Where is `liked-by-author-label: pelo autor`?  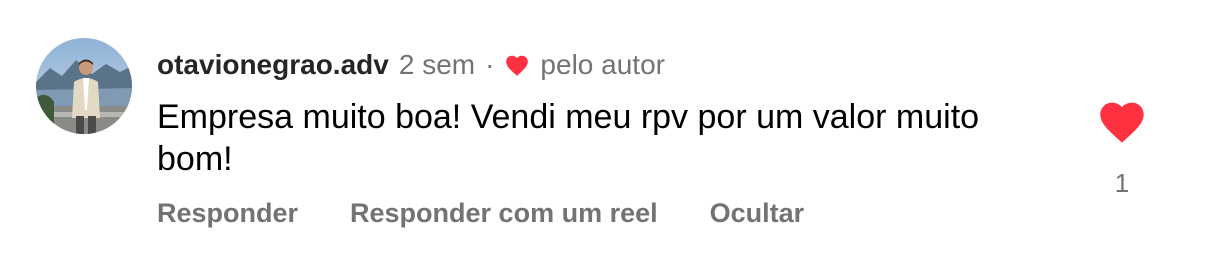 liked-by-author-label: pelo autor is located at coordinates (602, 64).